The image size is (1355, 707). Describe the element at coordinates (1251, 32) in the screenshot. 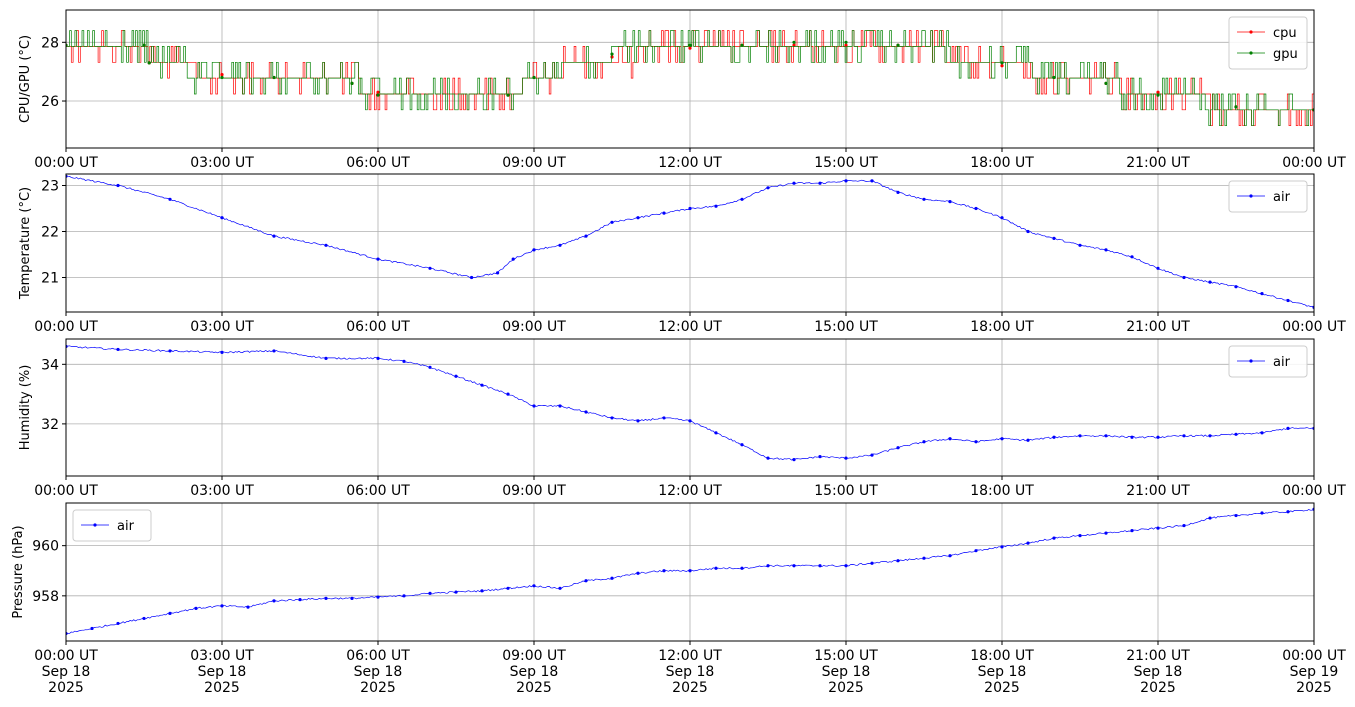

I see `legend-marker-cpu` at that location.